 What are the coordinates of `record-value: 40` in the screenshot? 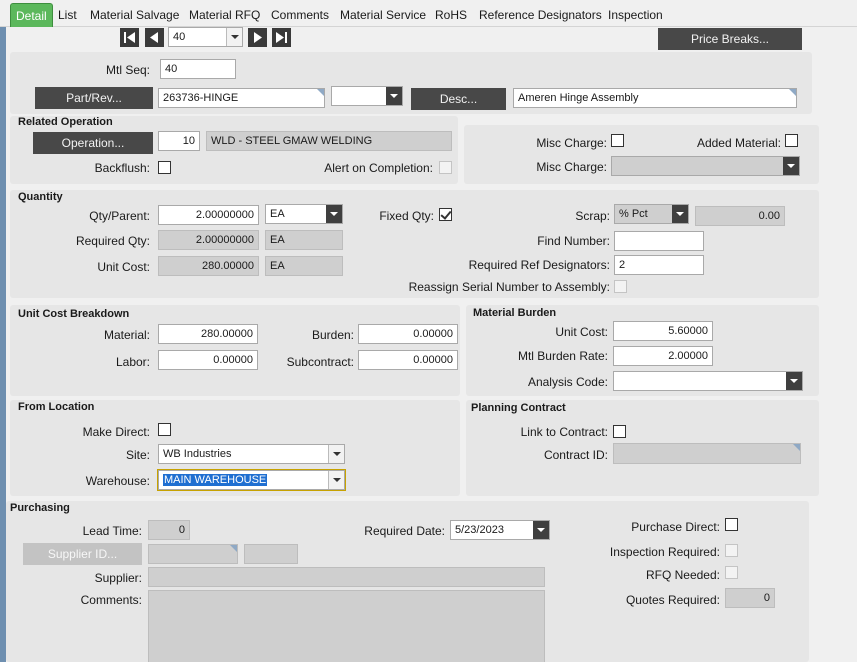 It's located at (179, 37).